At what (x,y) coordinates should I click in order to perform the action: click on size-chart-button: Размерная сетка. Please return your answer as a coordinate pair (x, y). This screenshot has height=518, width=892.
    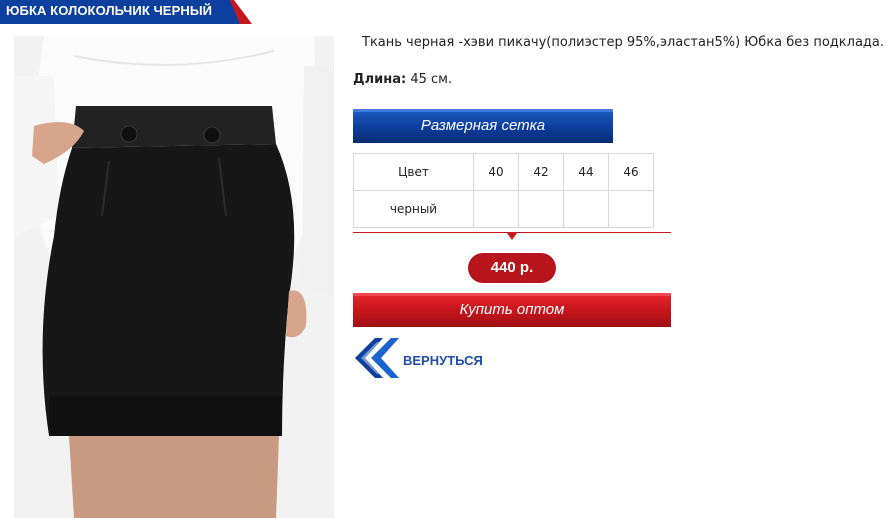
    Looking at the image, I should click on (483, 126).